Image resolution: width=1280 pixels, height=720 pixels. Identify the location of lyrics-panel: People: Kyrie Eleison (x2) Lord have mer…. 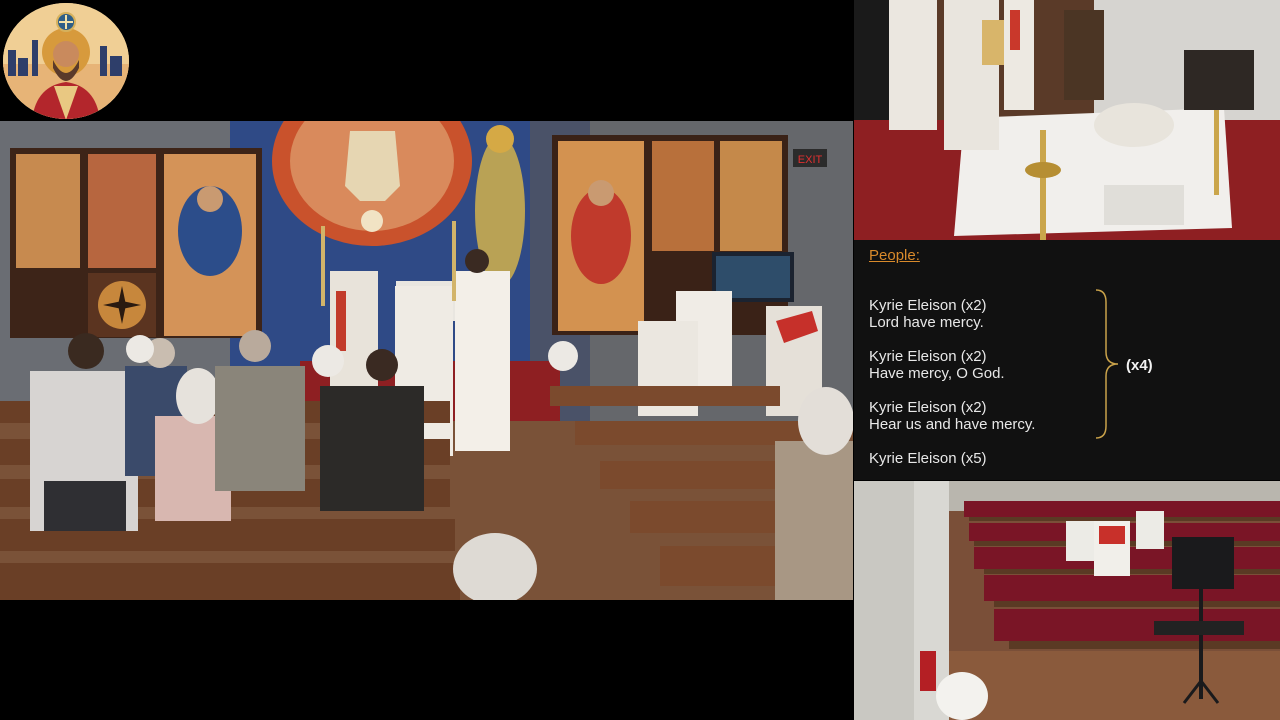
(1067, 360).